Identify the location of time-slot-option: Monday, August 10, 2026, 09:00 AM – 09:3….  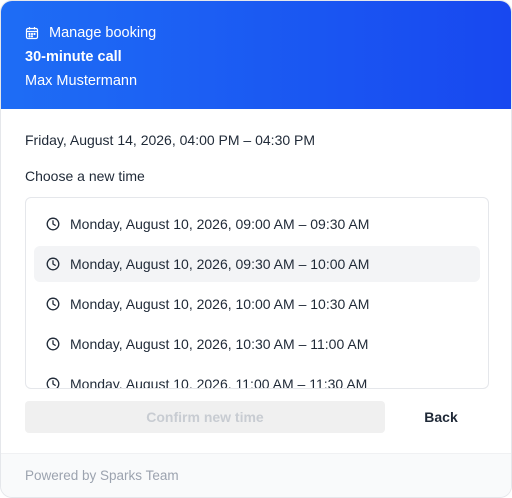
(257, 224).